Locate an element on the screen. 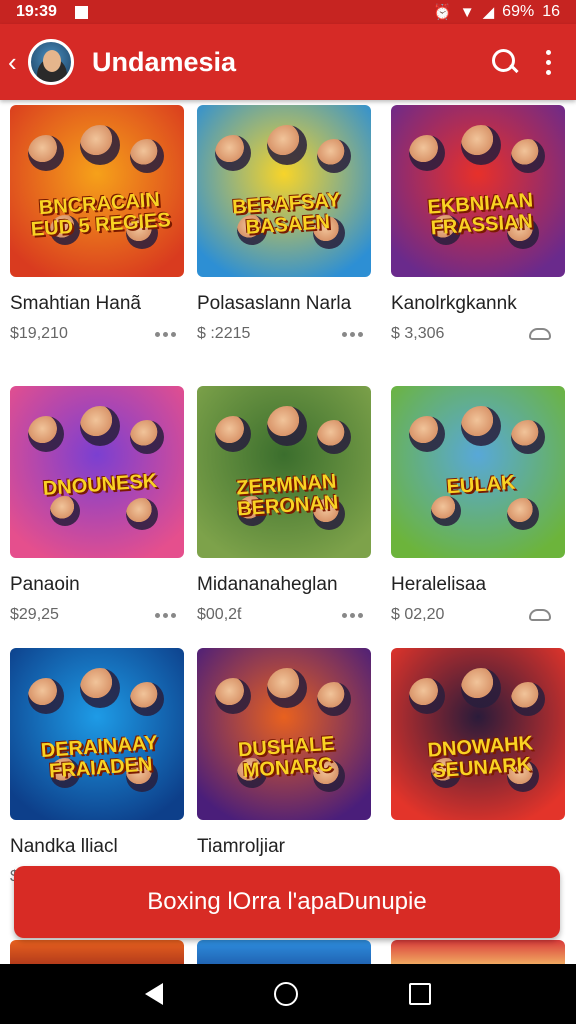 The width and height of the screenshot is (576, 1024). game-title: Tiamroljiar is located at coordinates (241, 846).